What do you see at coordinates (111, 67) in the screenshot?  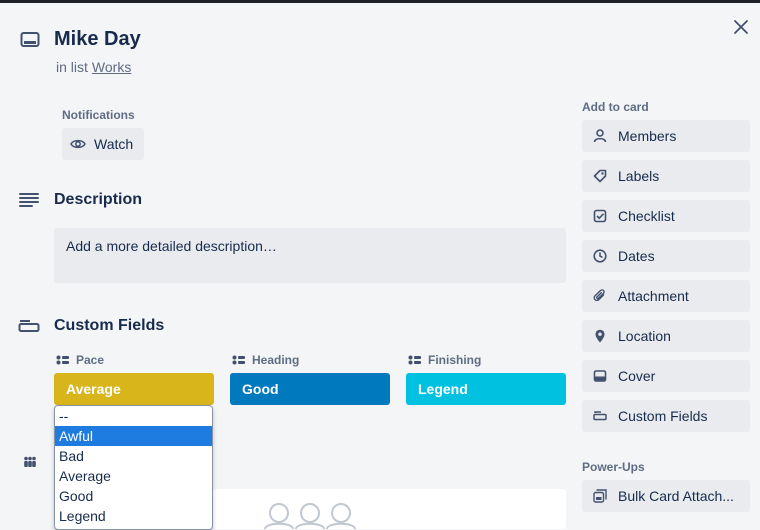 I see `list-link: Works` at bounding box center [111, 67].